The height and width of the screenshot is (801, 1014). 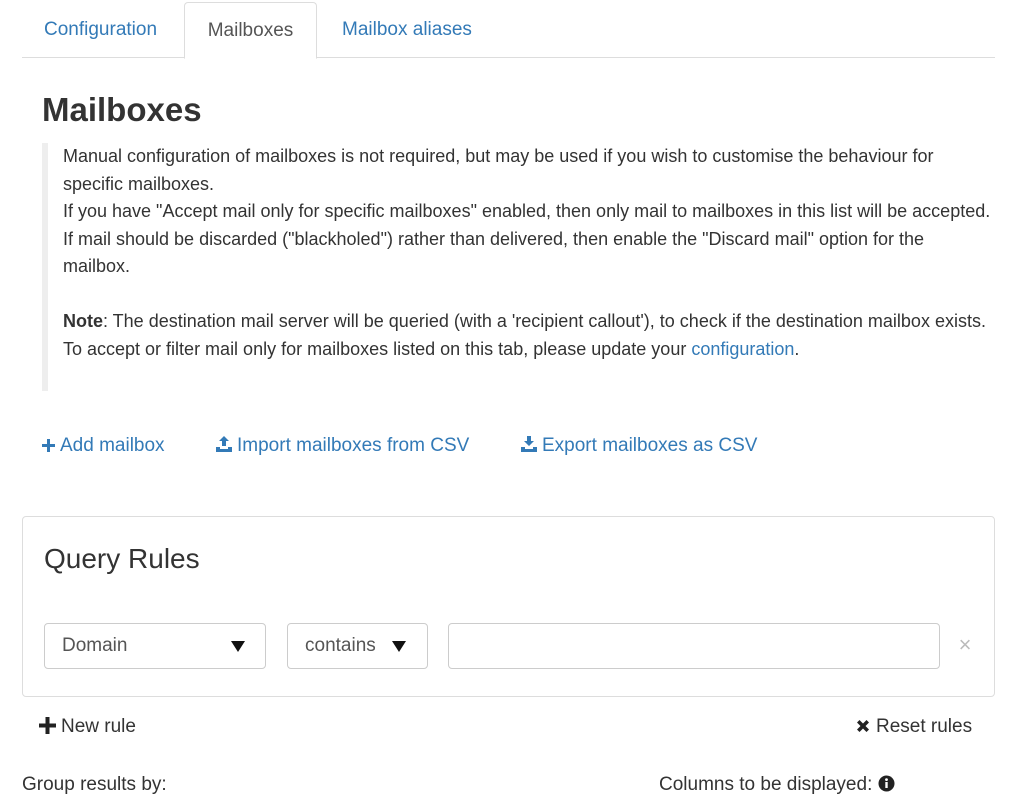 I want to click on info-circle-icon, so click(x=886, y=787).